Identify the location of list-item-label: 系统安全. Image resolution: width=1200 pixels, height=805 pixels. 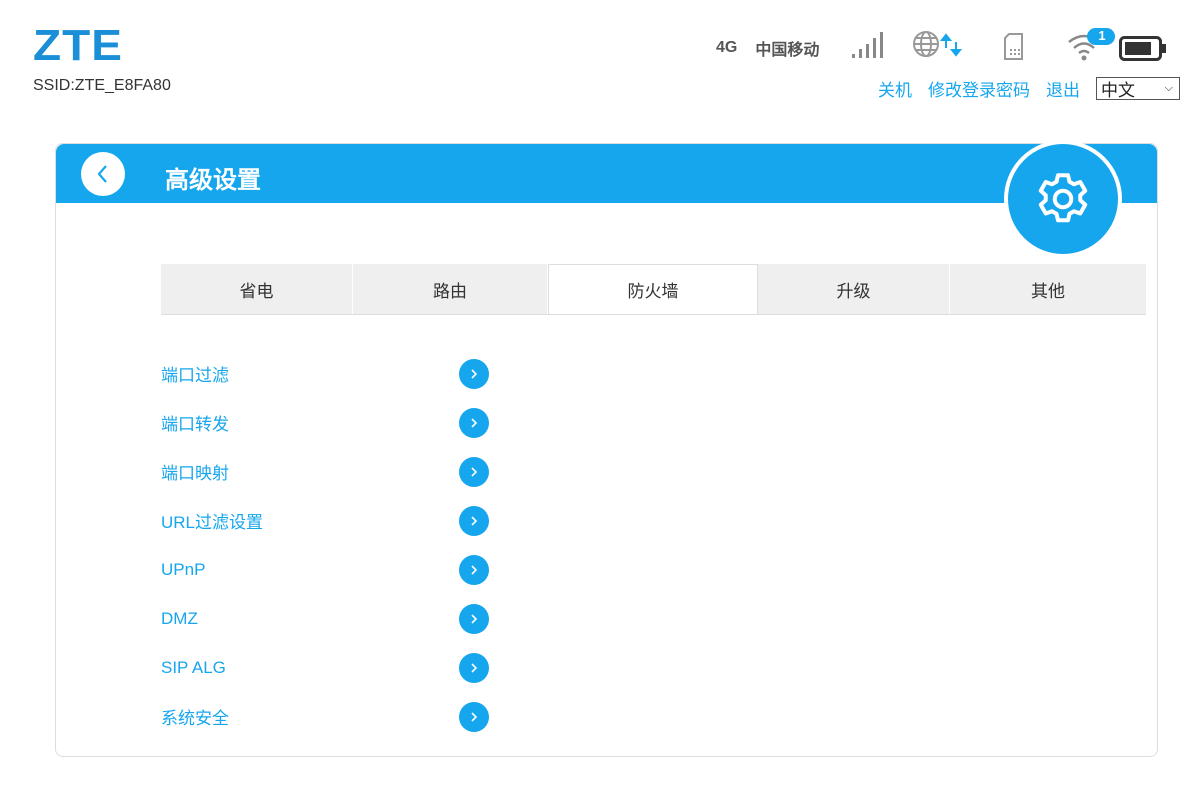
(195, 718).